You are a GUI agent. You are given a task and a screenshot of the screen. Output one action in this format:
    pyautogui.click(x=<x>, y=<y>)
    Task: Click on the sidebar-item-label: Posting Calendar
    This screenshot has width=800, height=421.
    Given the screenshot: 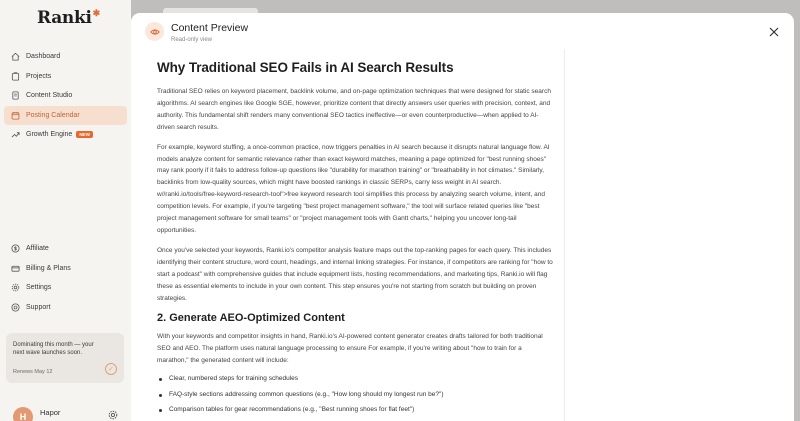 What is the action you would take?
    pyautogui.click(x=53, y=115)
    